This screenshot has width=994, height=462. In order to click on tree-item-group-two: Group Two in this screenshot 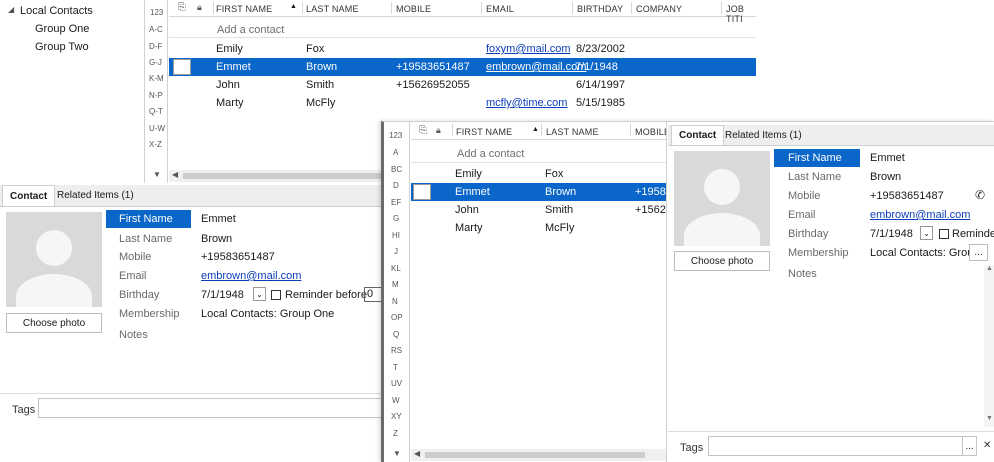, I will do `click(62, 47)`.